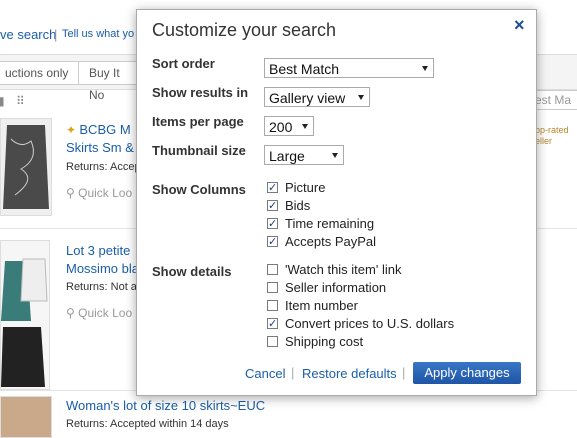 The width and height of the screenshot is (577, 438). What do you see at coordinates (24, 322) in the screenshot?
I see `skirts-image-icon` at bounding box center [24, 322].